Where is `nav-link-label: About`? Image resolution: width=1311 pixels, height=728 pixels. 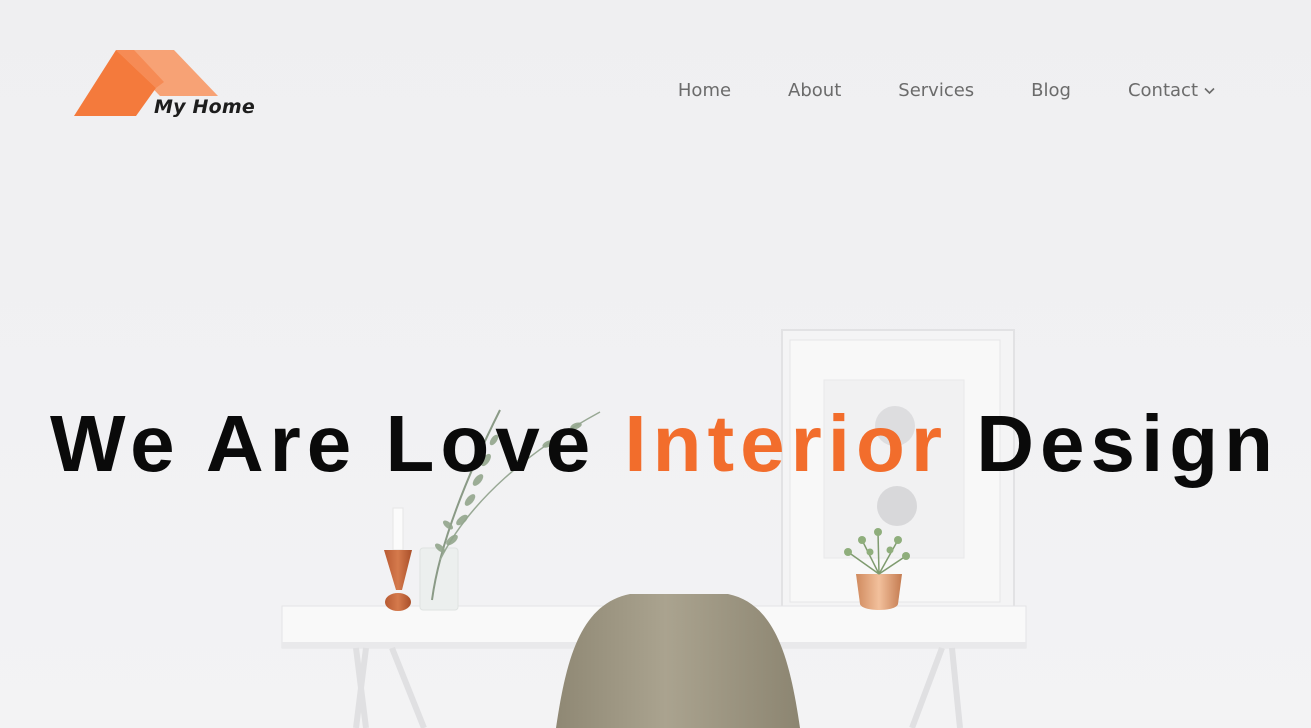 nav-link-label: About is located at coordinates (815, 90).